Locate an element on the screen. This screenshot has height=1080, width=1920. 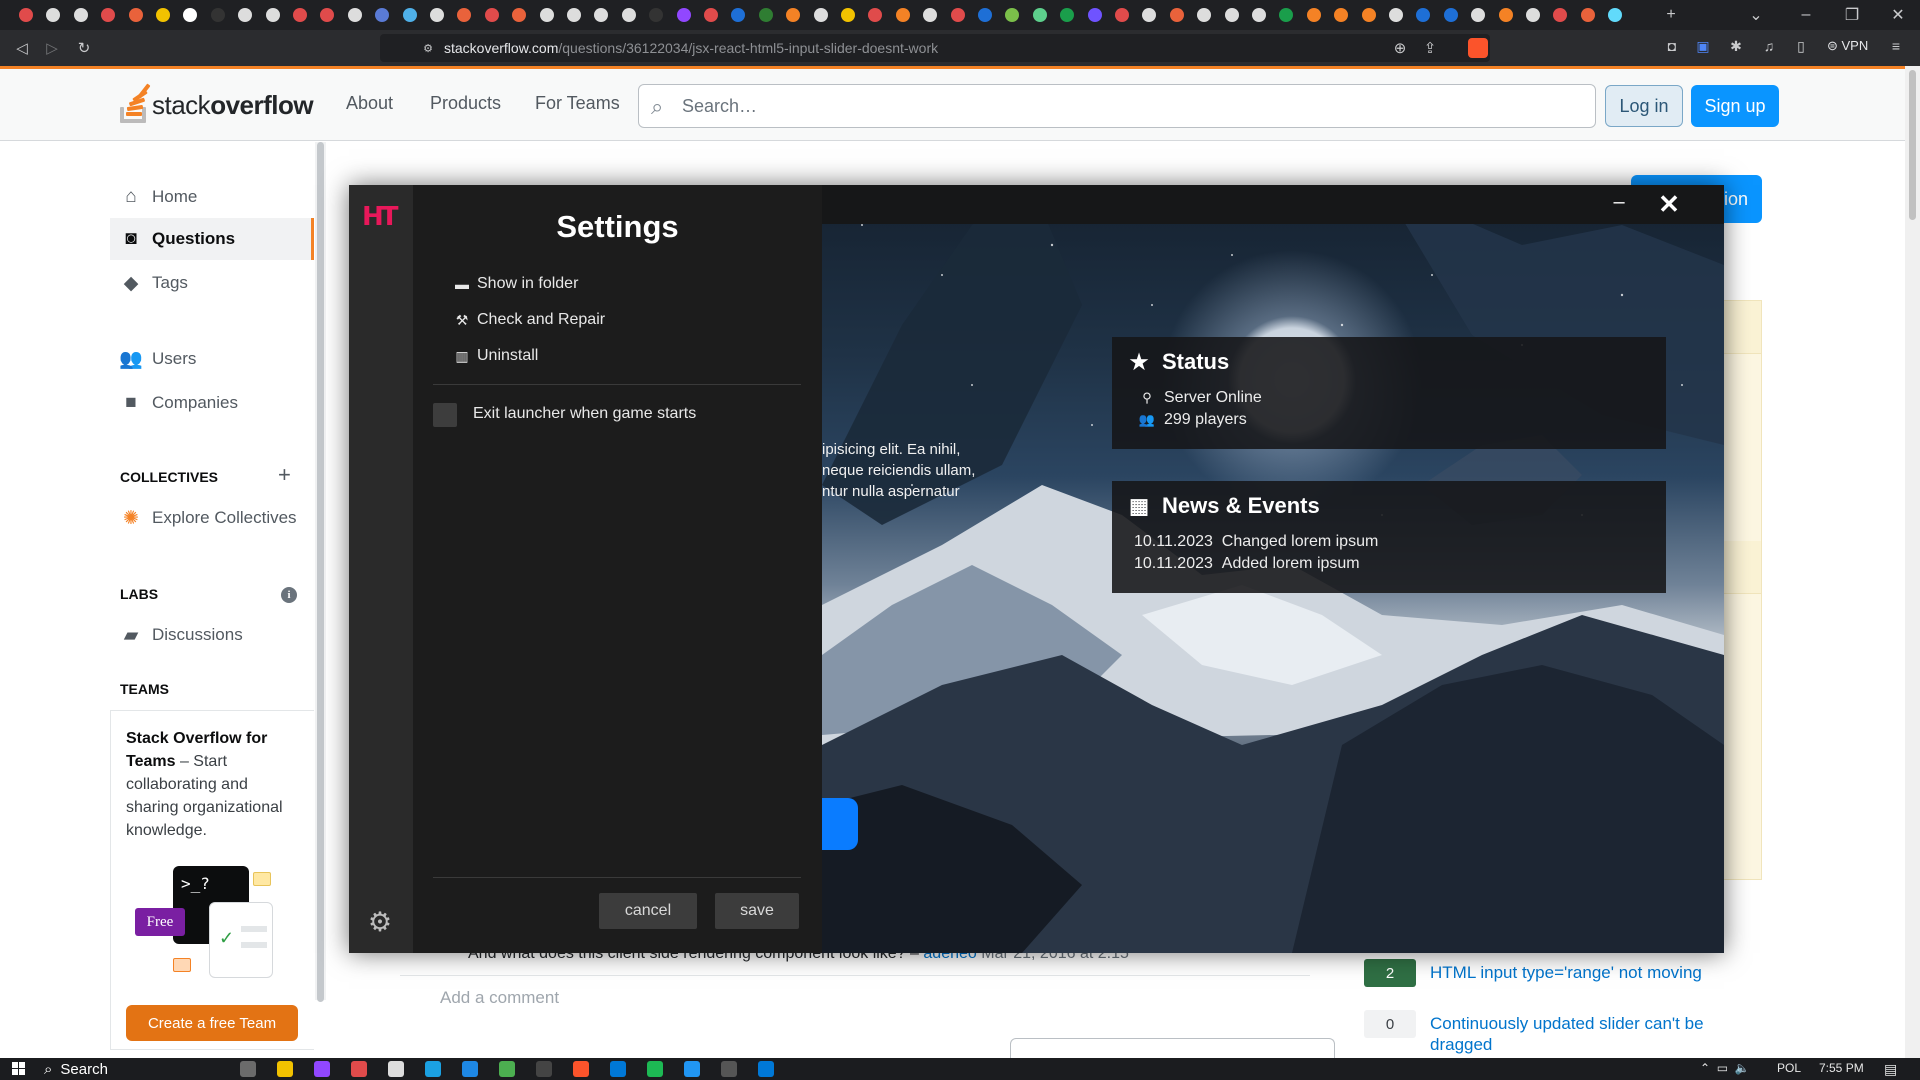
sidebar-item-companies: ■ Companies is located at coordinates (212, 403).